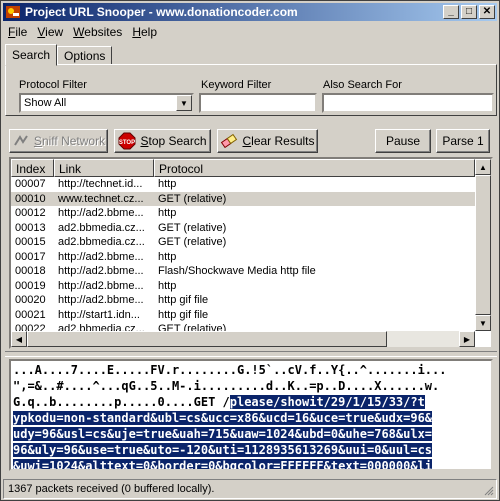 This screenshot has height=501, width=500. Describe the element at coordinates (21, 141) in the screenshot. I see `sniff-icon` at that location.